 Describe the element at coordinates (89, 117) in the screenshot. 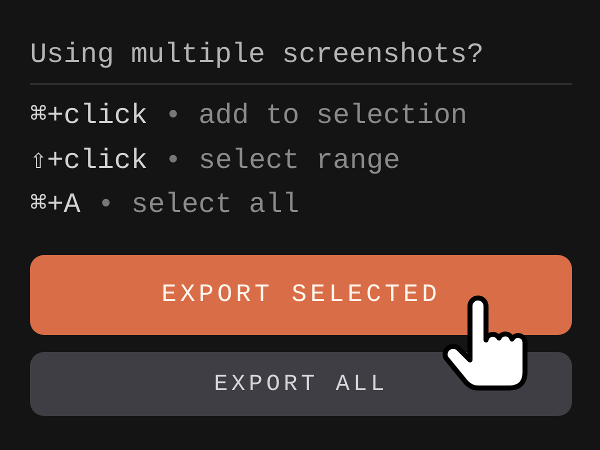

I see `shortcut-keys: ⌘+click` at that location.